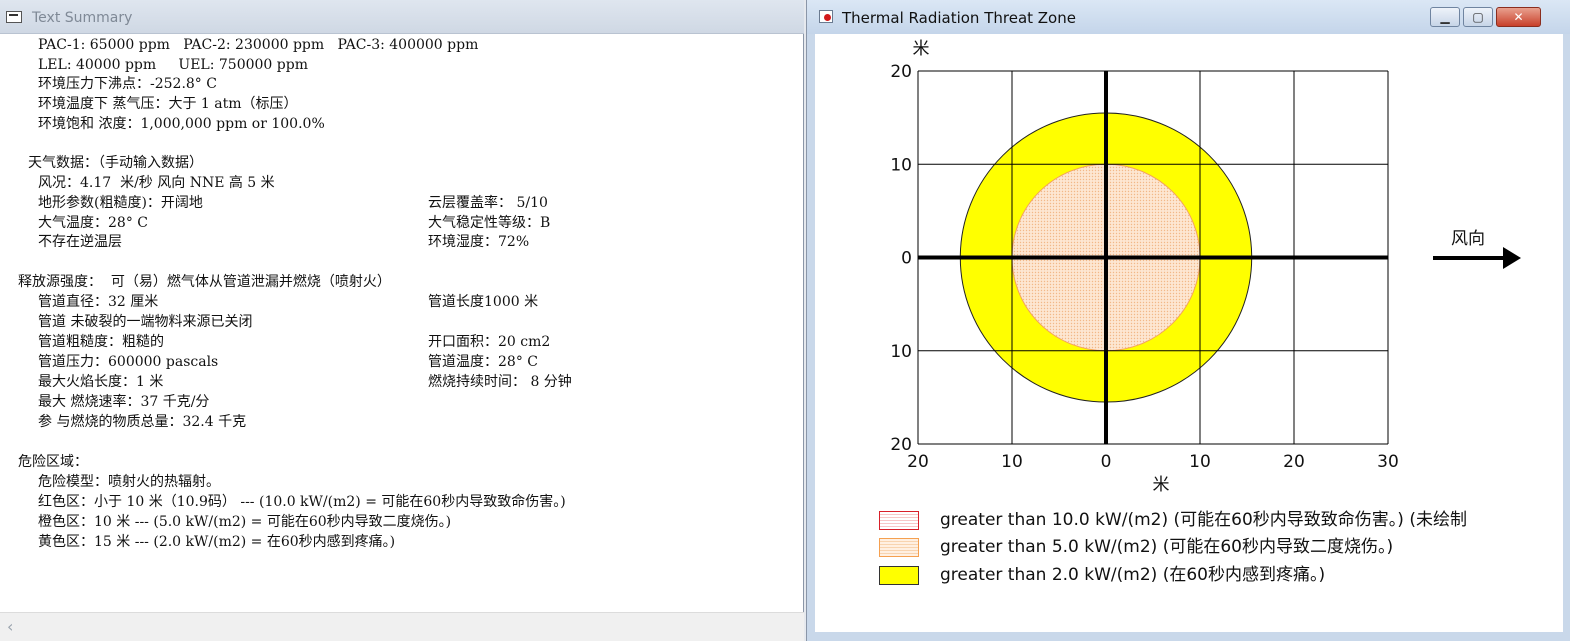 The image size is (1570, 641). What do you see at coordinates (488, 203) in the screenshot?
I see `text-line: 云层覆盖率： 5/10` at bounding box center [488, 203].